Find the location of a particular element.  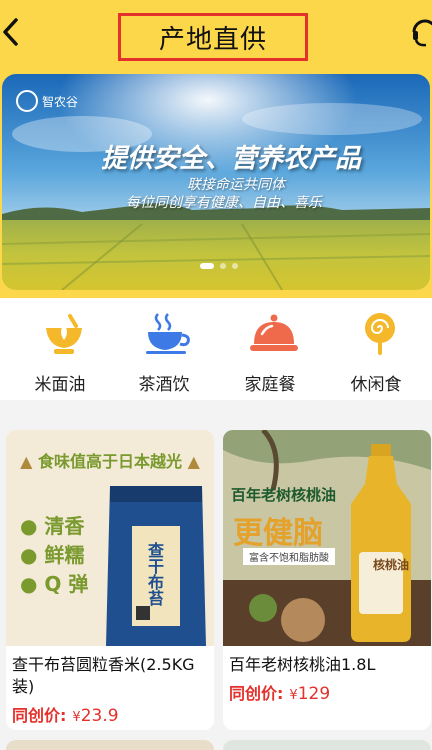

price-row: 同创价: ¥129 is located at coordinates (327, 690).